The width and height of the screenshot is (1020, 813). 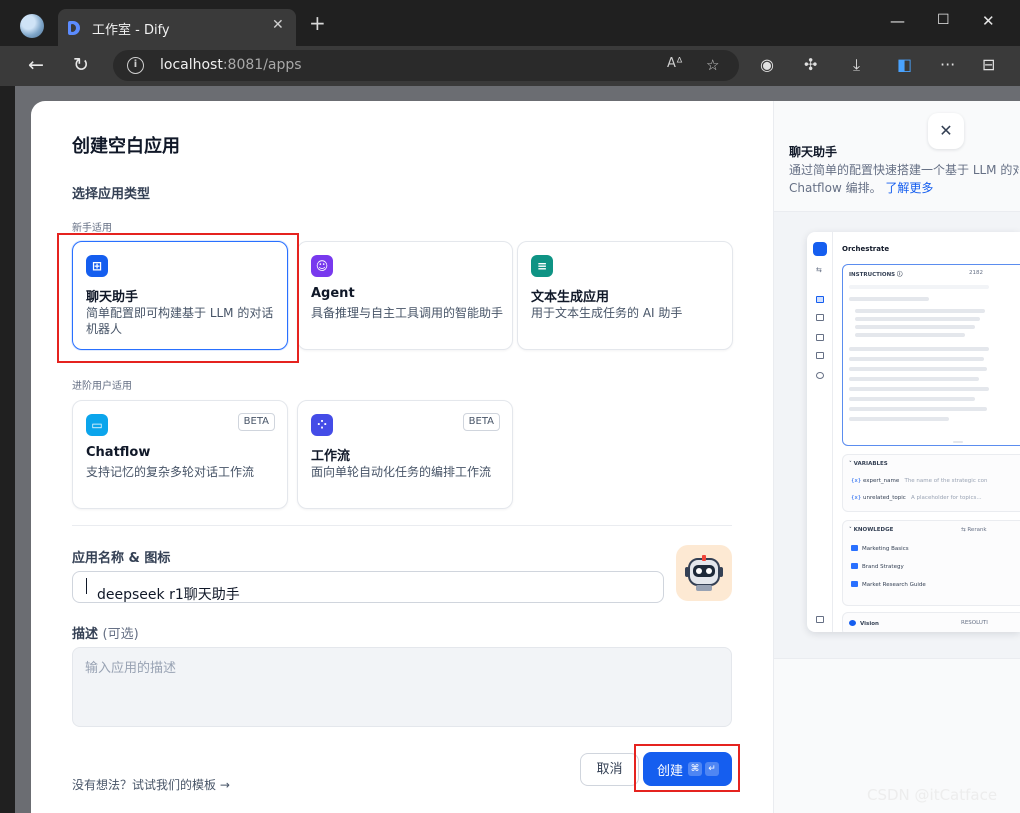 What do you see at coordinates (36, 65) in the screenshot?
I see `back-icon: ←` at bounding box center [36, 65].